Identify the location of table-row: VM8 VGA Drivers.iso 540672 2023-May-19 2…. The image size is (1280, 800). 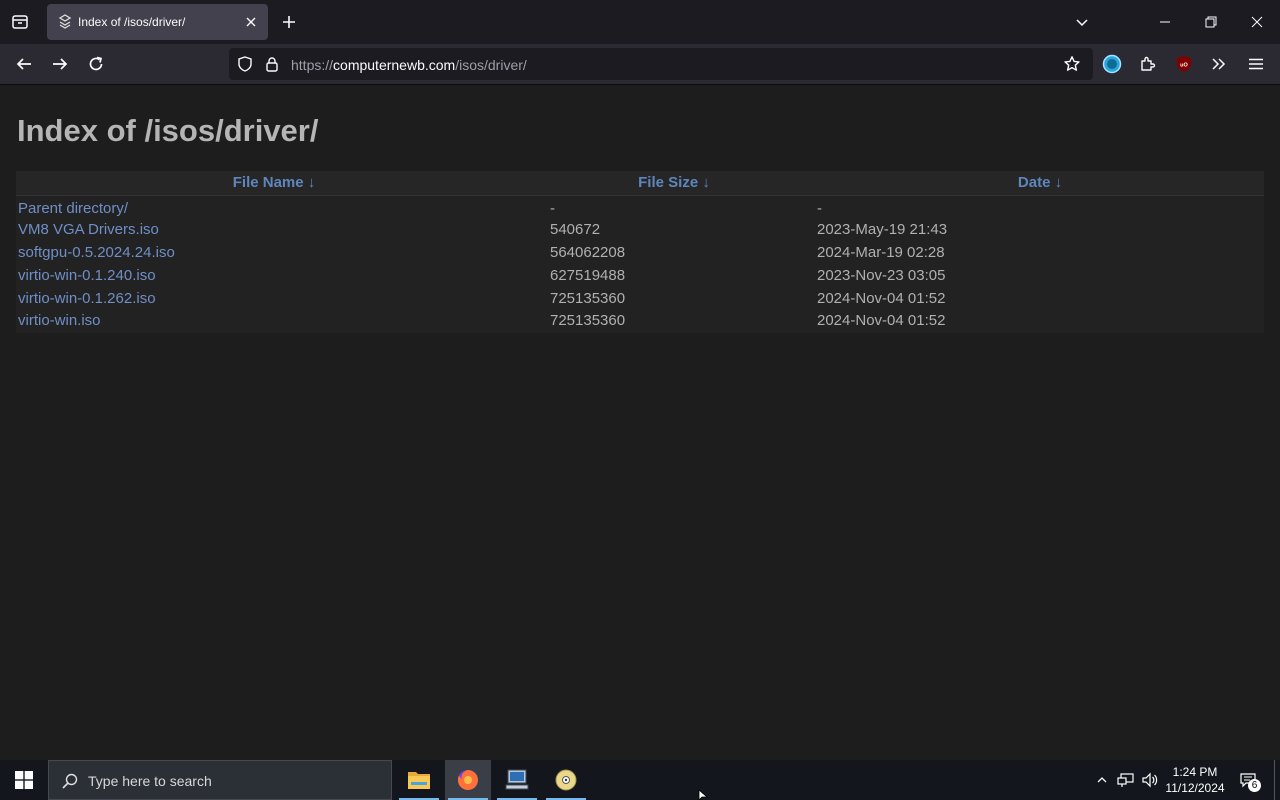
(640, 229).